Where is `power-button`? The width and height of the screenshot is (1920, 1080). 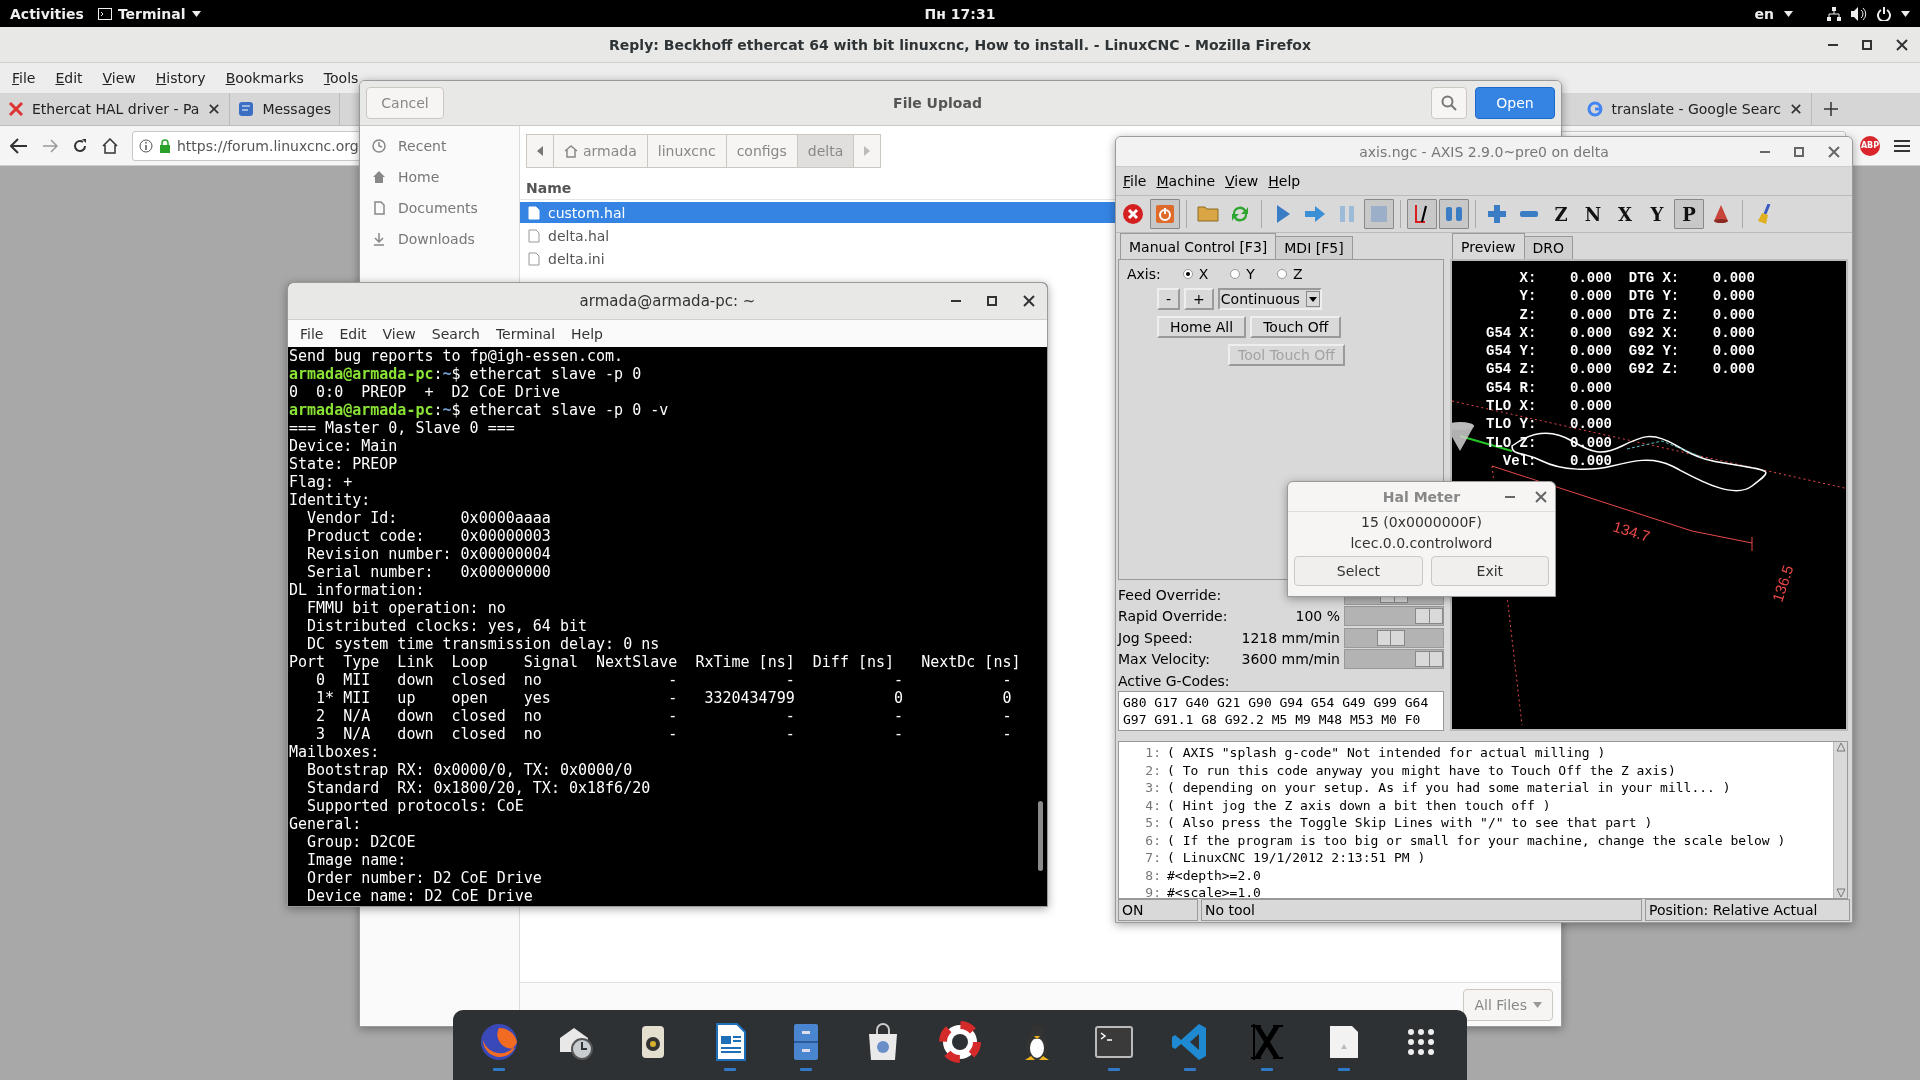 power-button is located at coordinates (1165, 214).